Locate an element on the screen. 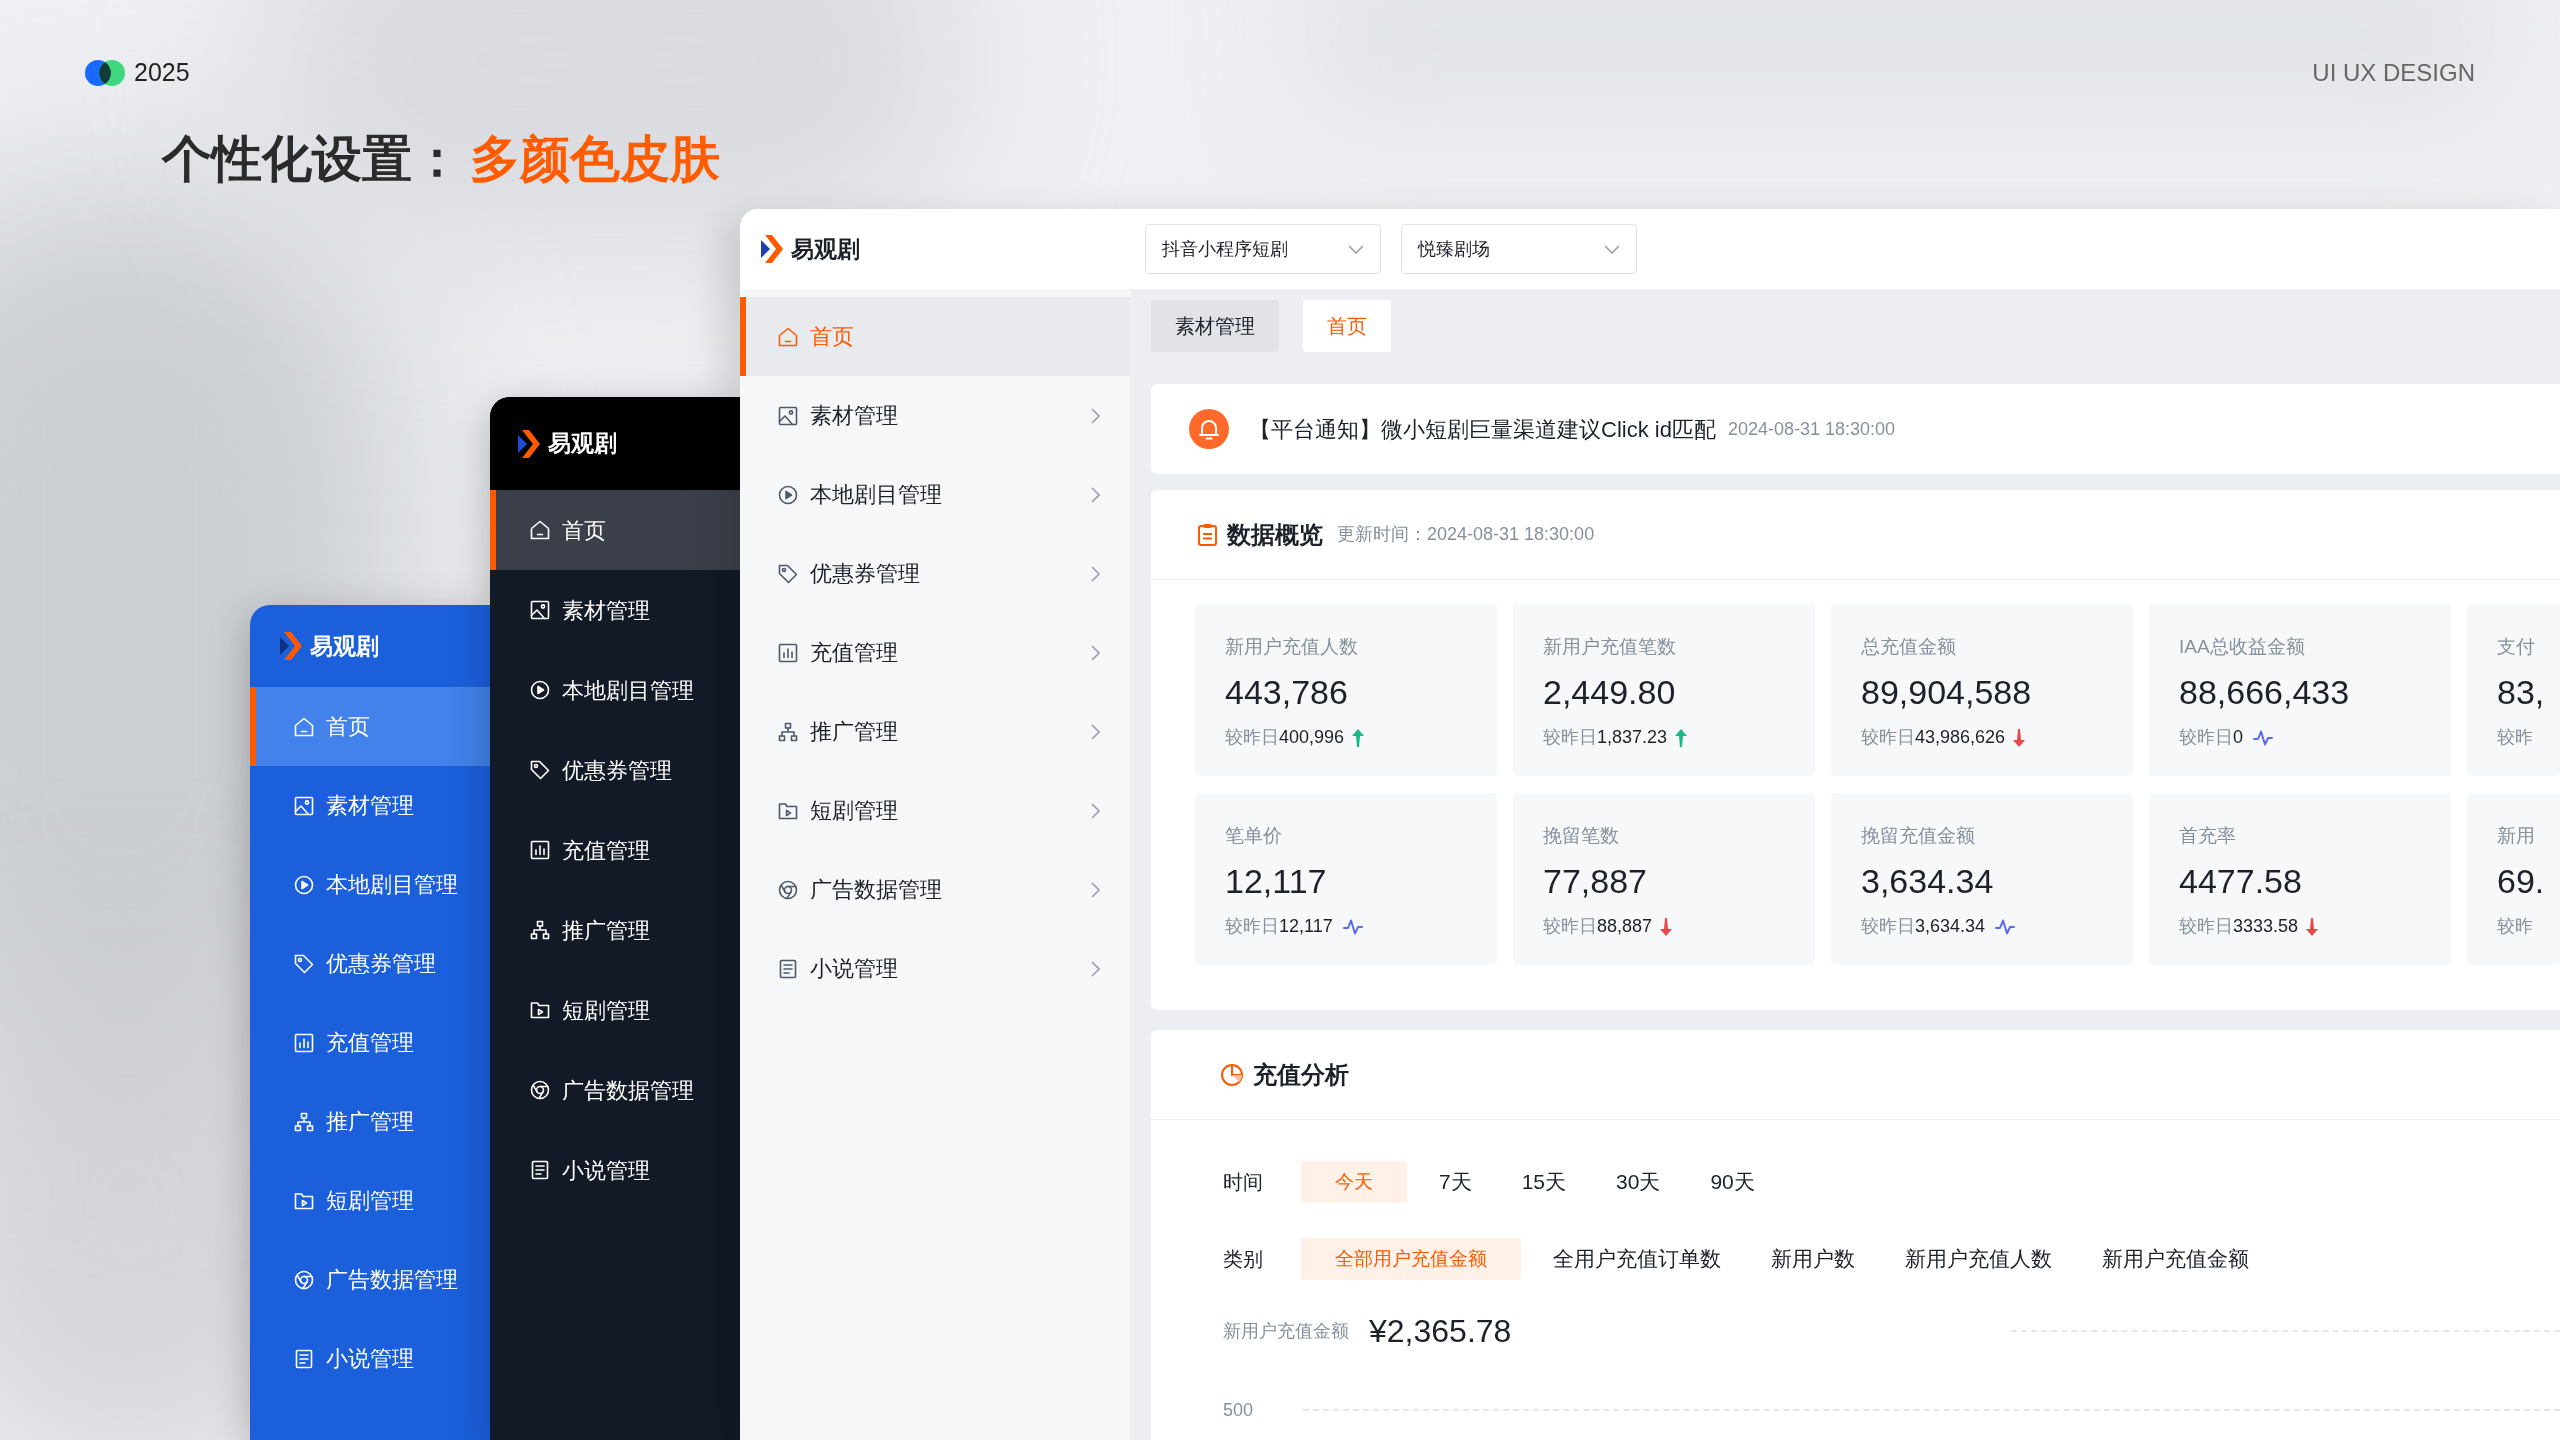  overlapping-circles-icon is located at coordinates (105, 73).